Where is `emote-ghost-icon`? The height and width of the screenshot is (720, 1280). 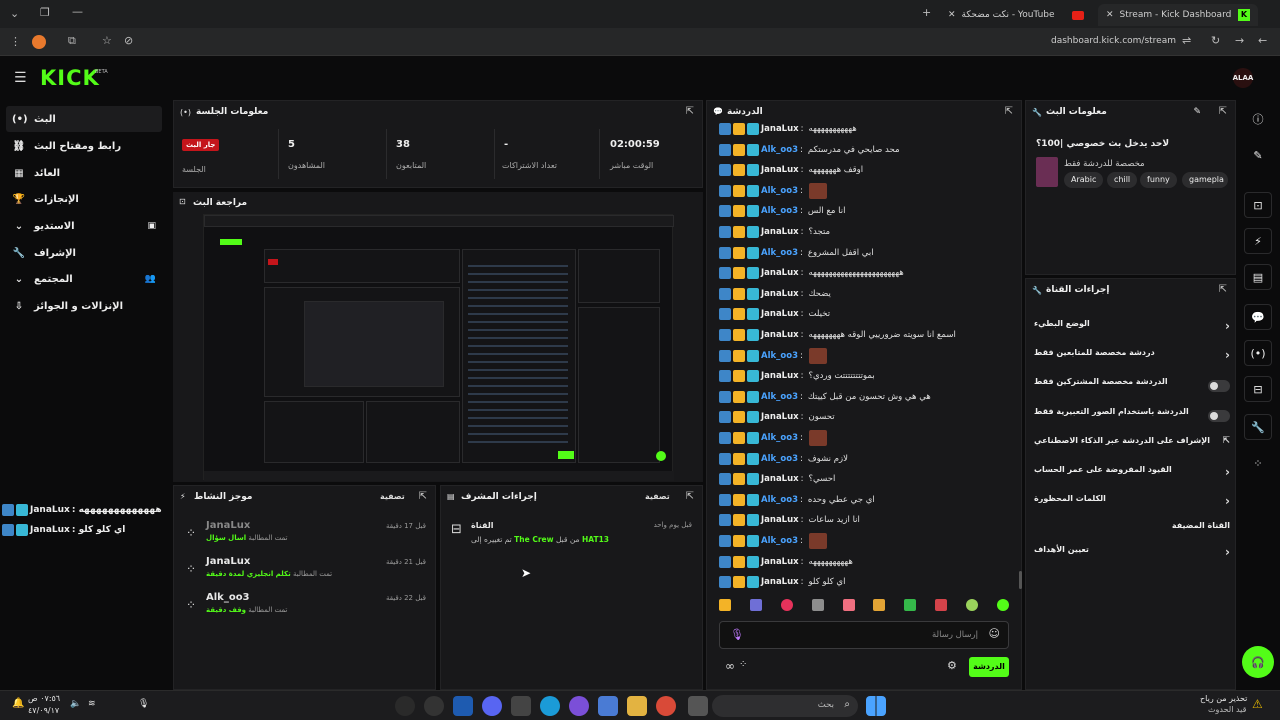
emote-ghost-icon is located at coordinates (817, 605).